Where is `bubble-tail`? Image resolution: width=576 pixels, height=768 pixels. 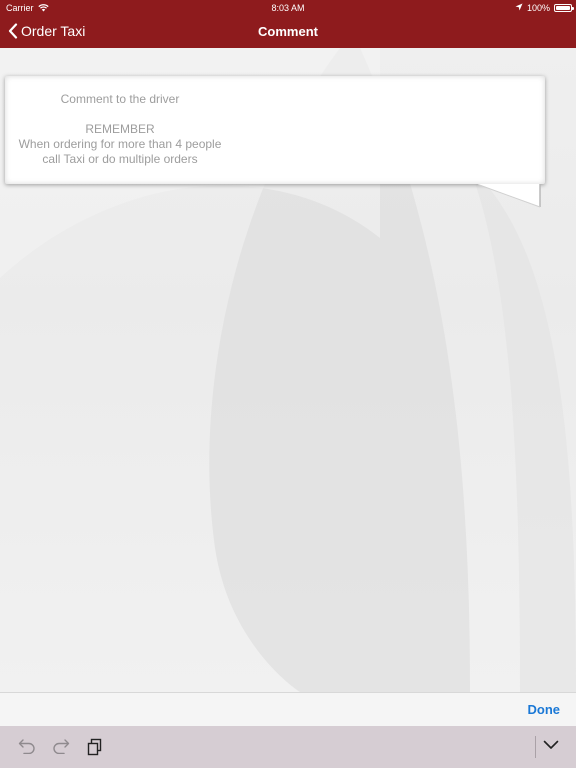 bubble-tail is located at coordinates (509, 196).